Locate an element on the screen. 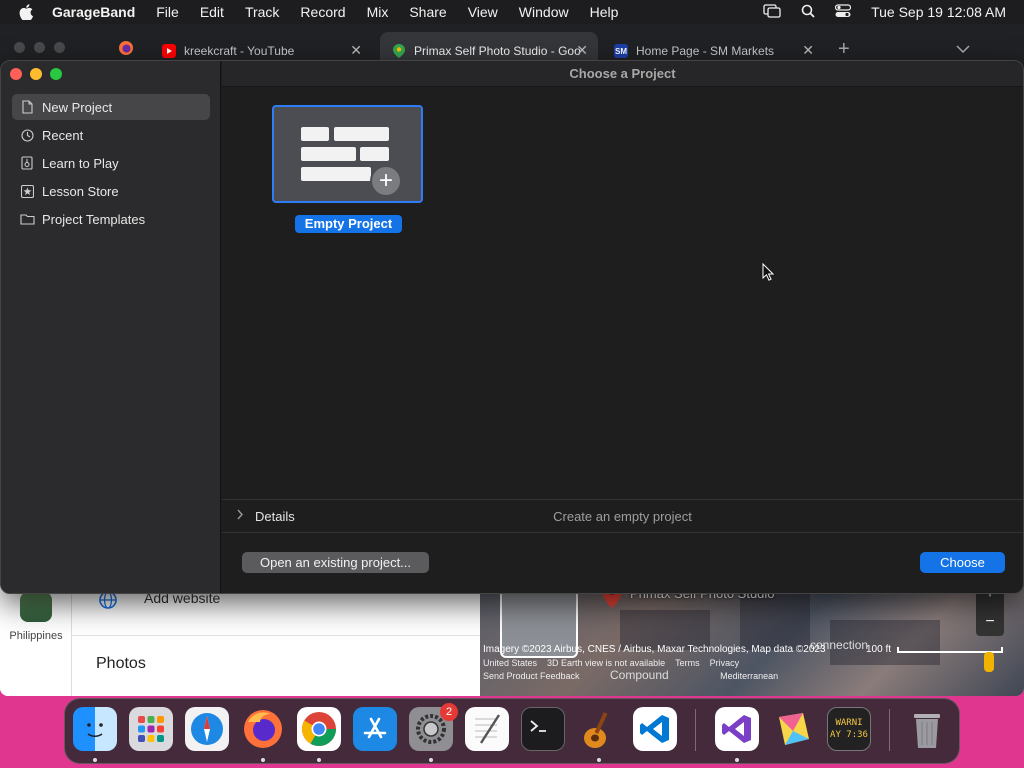 Image resolution: width=1024 pixels, height=768 pixels. sidebar-item-label: Recent is located at coordinates (63, 135).